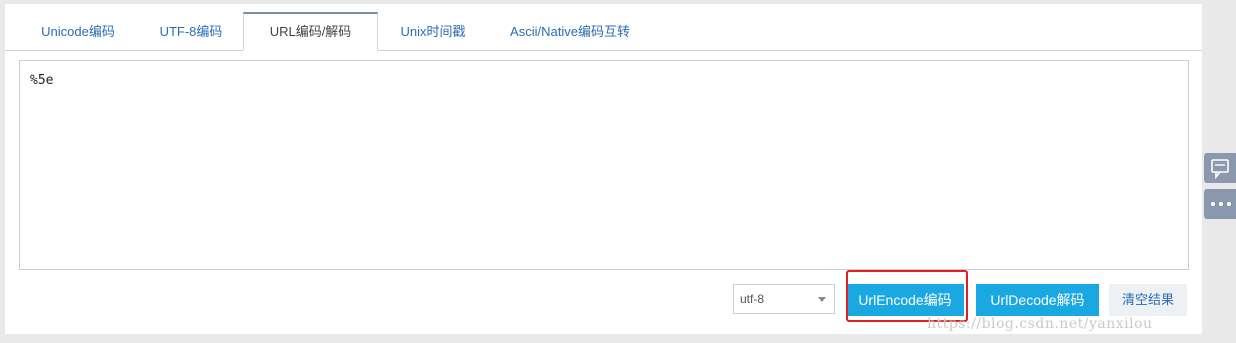 The image size is (1236, 343). What do you see at coordinates (310, 31) in the screenshot?
I see `tab-url-encode-decode: URL编码/解码` at bounding box center [310, 31].